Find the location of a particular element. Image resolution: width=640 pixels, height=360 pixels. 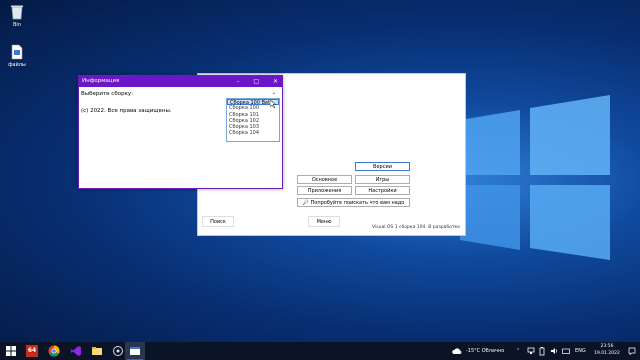

network-icon is located at coordinates (531, 351).